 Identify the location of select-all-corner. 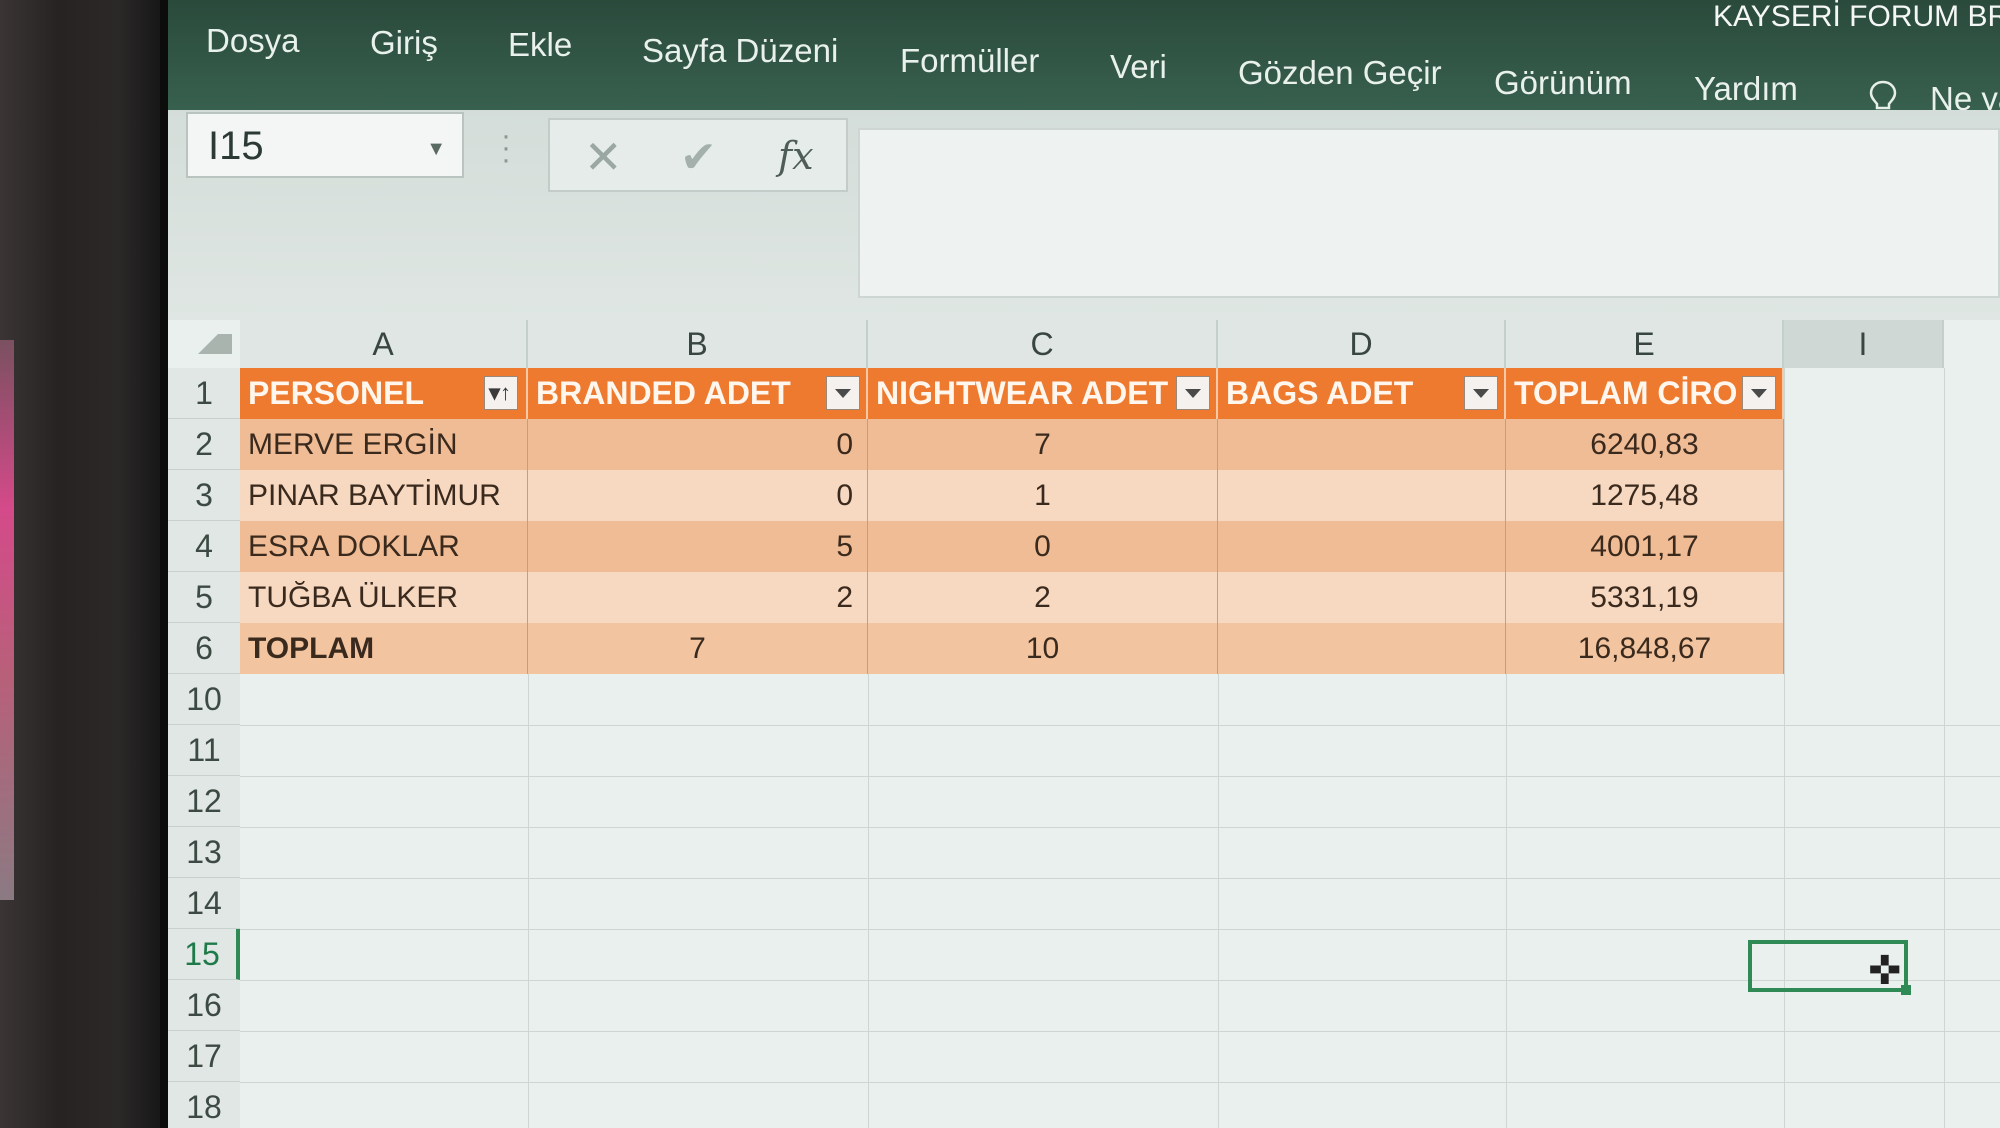
(215, 337).